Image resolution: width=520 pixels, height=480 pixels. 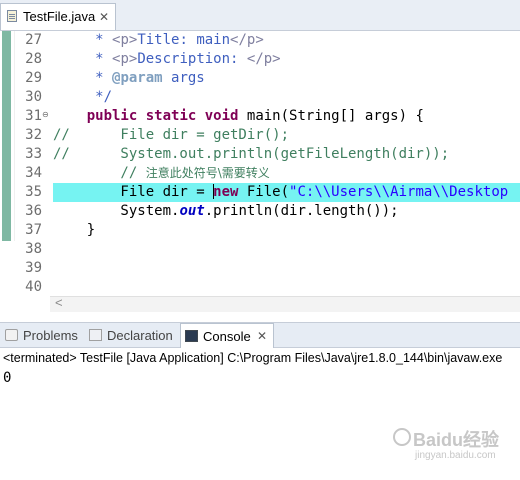 What do you see at coordinates (331, 116) in the screenshot?
I see `code-token: main(String[] args) {` at bounding box center [331, 116].